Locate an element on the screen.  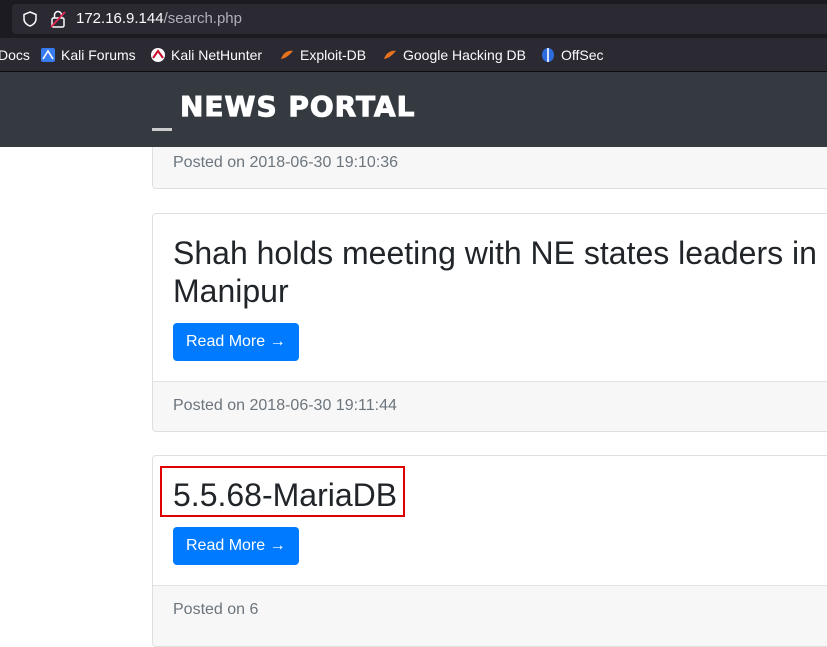
post-date: Posted on 2018-06-30 19:11:44 is located at coordinates (285, 405).